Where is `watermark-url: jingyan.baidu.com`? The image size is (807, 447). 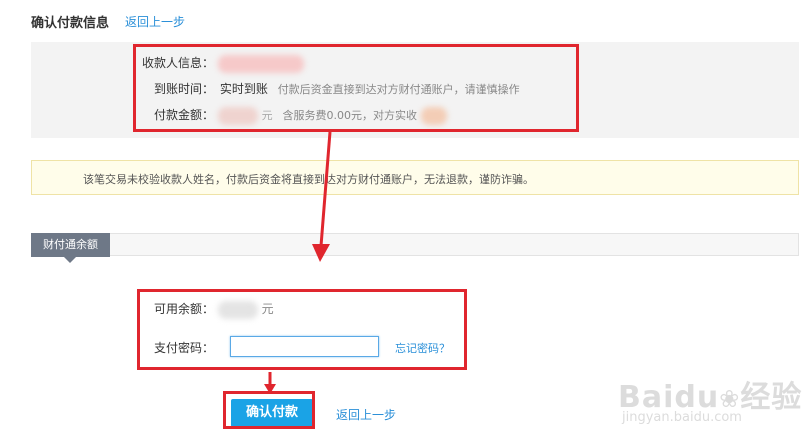
watermark-url: jingyan.baidu.com is located at coordinates (682, 417).